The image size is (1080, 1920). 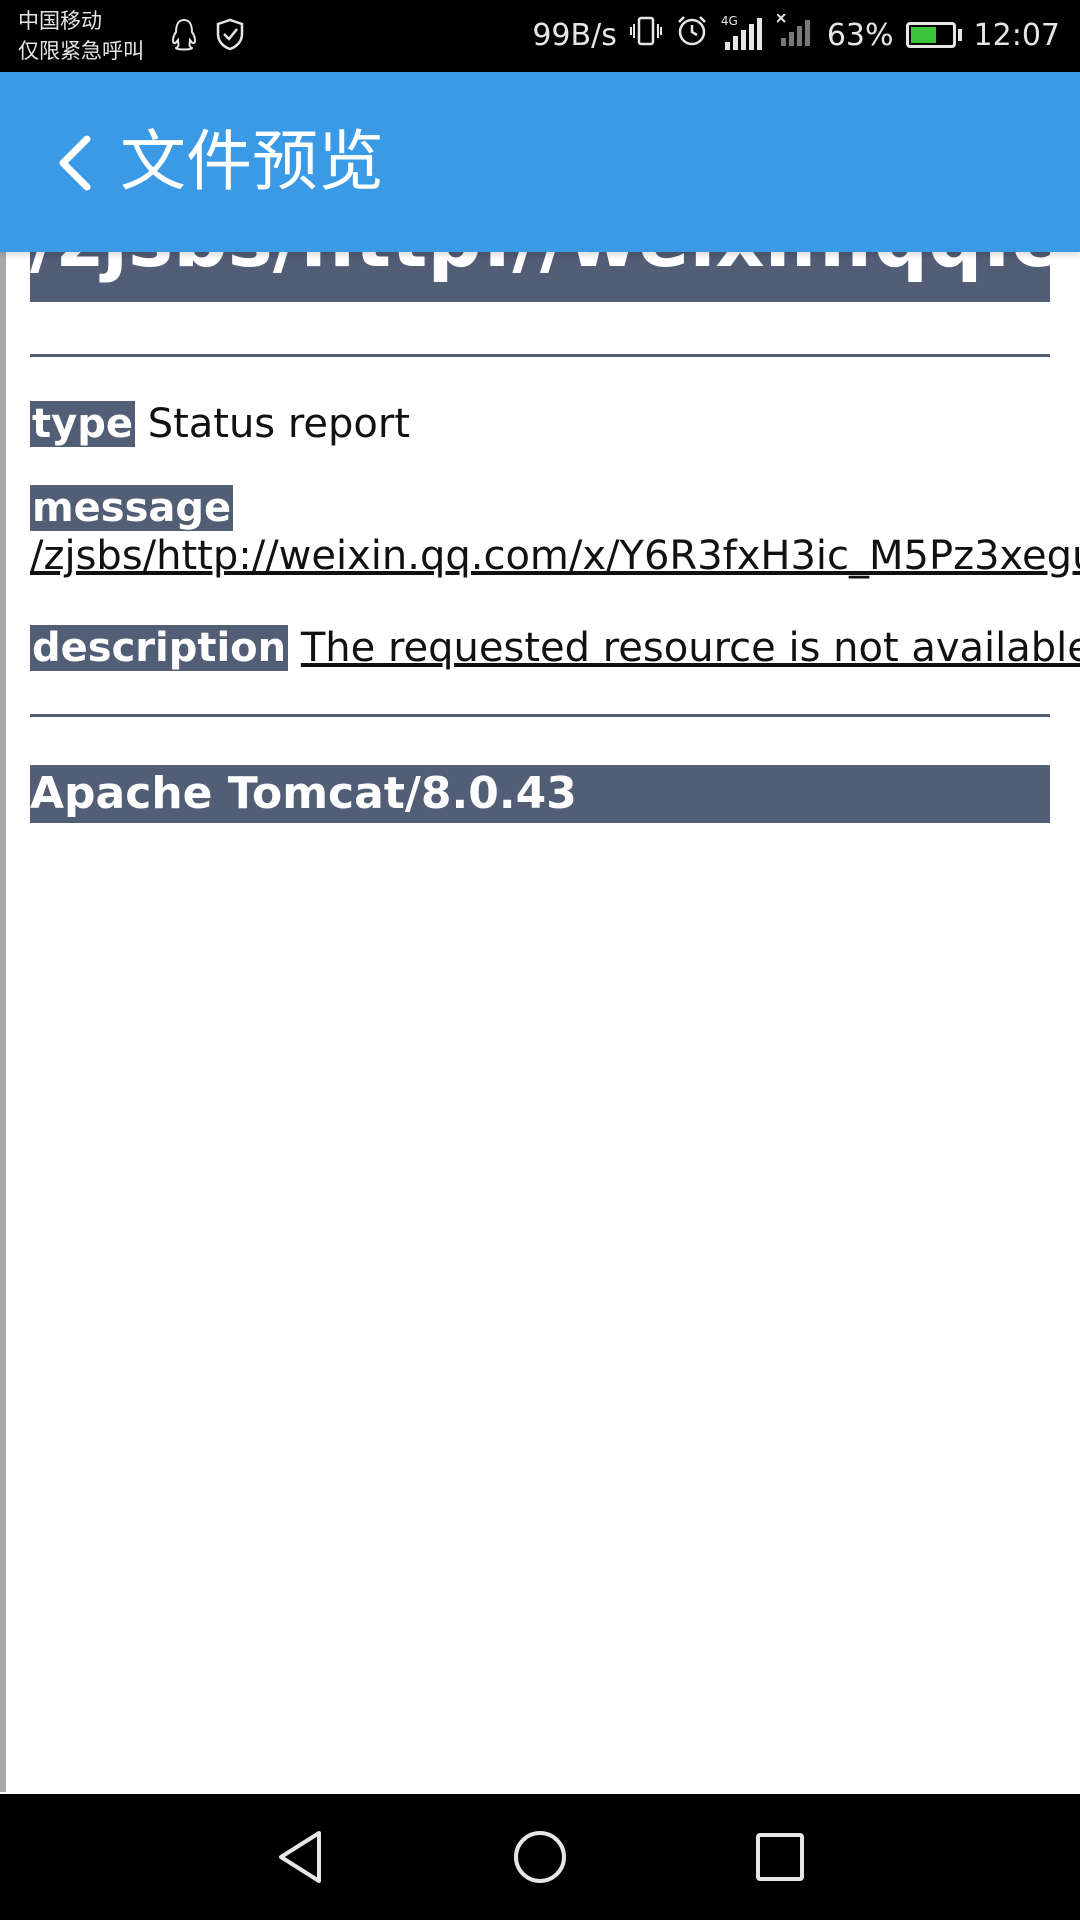 I want to click on navigation-bar, so click(x=540, y=1857).